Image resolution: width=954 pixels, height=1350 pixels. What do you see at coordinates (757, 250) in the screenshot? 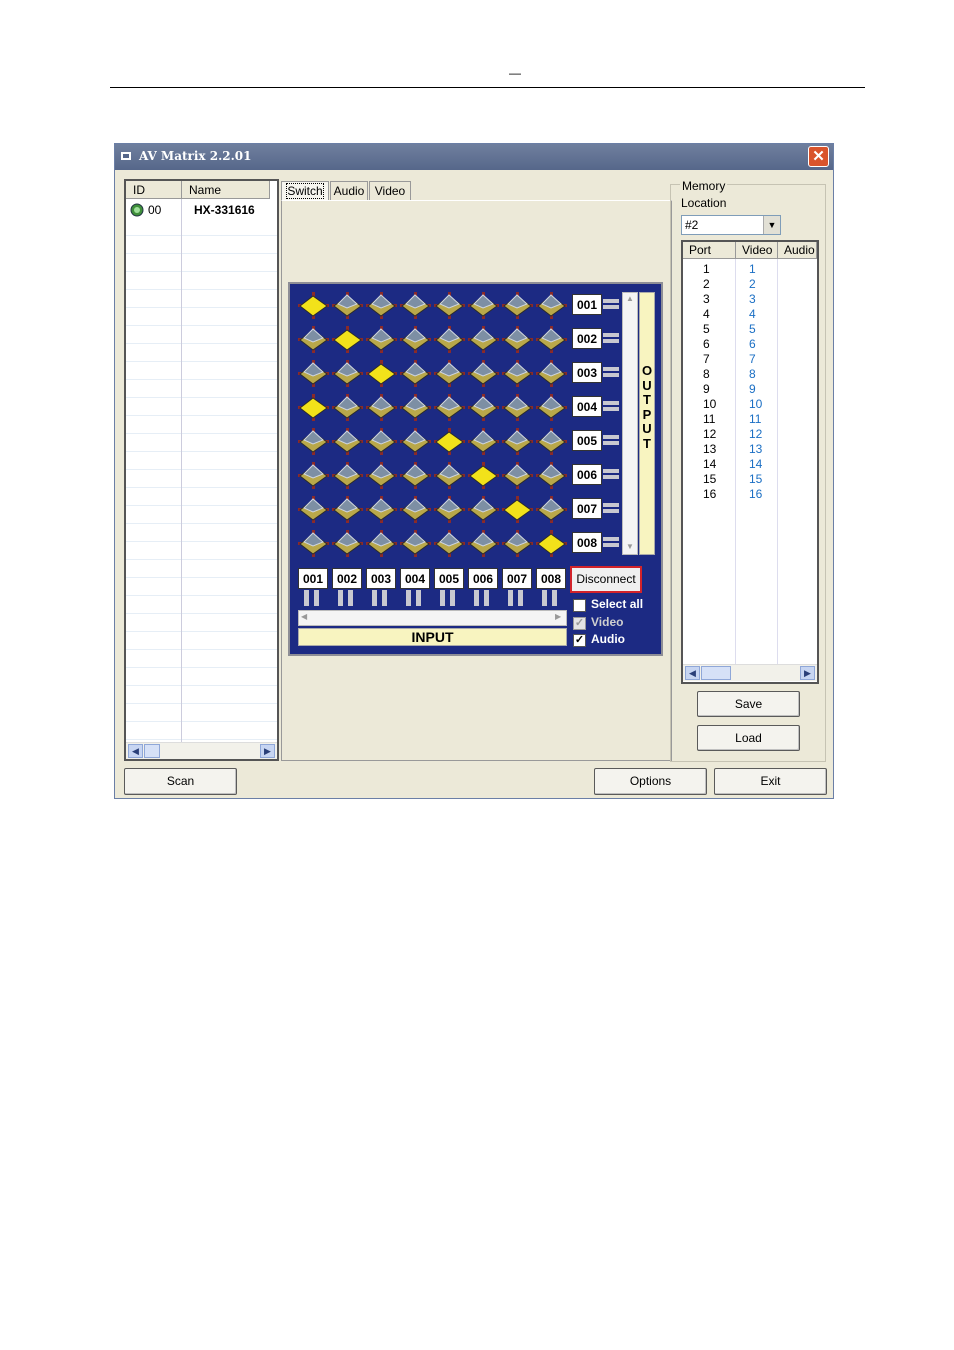
I see `column-header-video: Video` at bounding box center [757, 250].